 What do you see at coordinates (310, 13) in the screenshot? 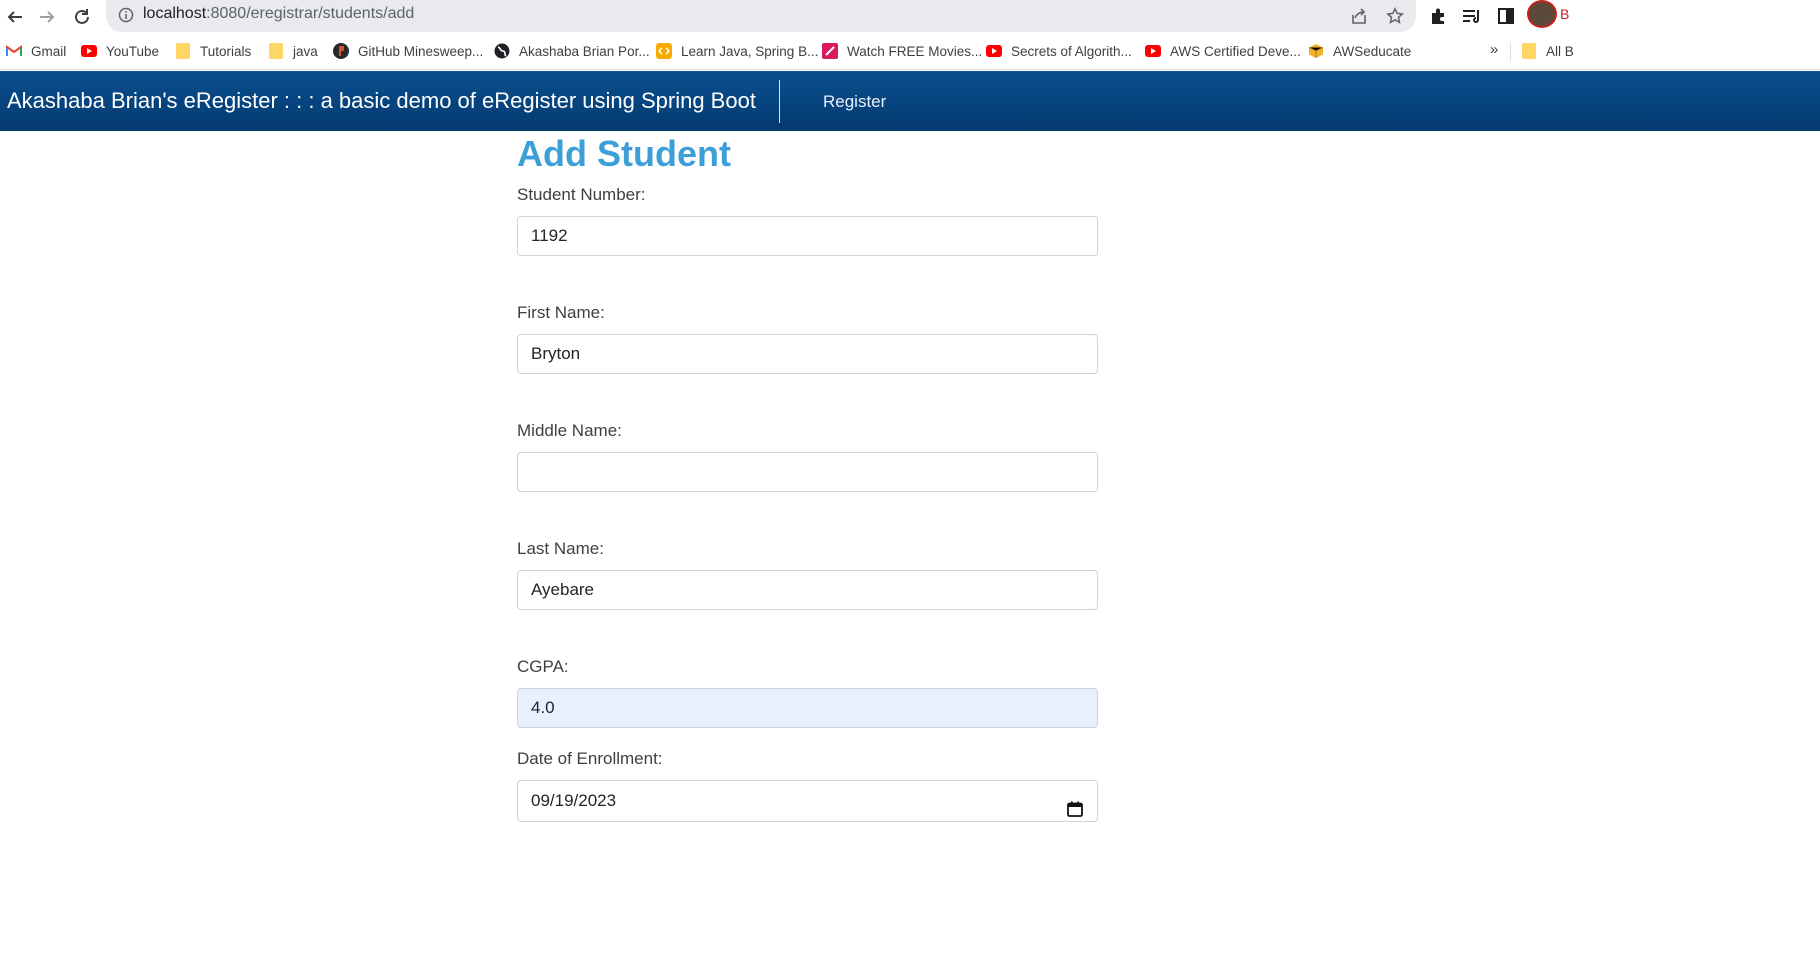
I see `url-path: :8080/eregistrar/students/add` at bounding box center [310, 13].